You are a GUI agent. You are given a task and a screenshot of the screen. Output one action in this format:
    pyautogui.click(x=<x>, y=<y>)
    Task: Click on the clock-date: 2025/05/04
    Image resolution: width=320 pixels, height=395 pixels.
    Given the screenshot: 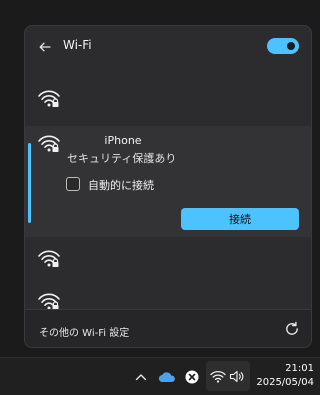 What is the action you would take?
    pyautogui.click(x=285, y=382)
    